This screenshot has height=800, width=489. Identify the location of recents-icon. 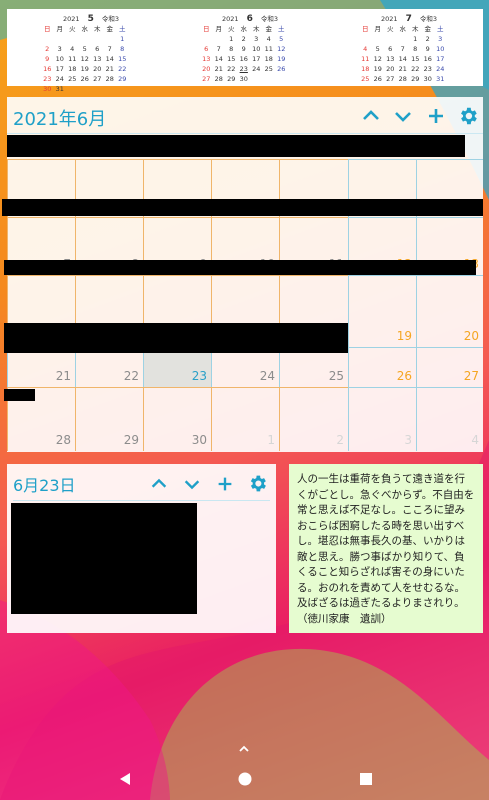
(366, 779).